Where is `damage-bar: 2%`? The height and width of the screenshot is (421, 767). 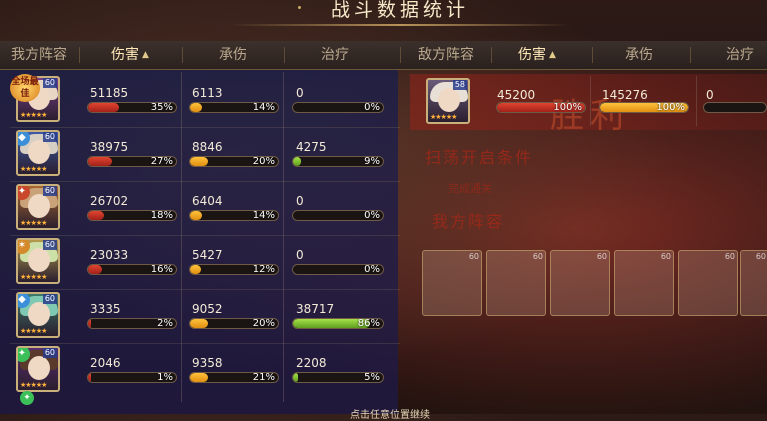 damage-bar: 2% is located at coordinates (132, 323).